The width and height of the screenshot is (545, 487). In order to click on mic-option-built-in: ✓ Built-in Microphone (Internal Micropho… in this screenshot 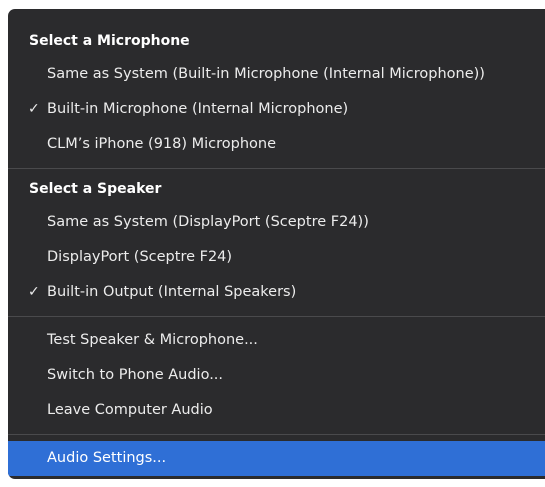, I will do `click(276, 109)`.